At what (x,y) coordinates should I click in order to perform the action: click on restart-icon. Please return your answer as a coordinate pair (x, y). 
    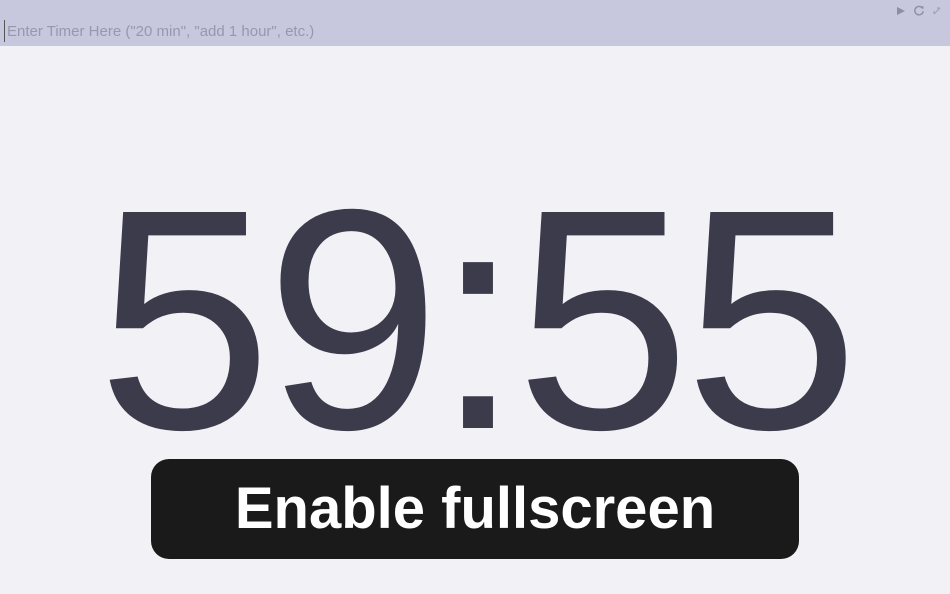
    Looking at the image, I should click on (919, 11).